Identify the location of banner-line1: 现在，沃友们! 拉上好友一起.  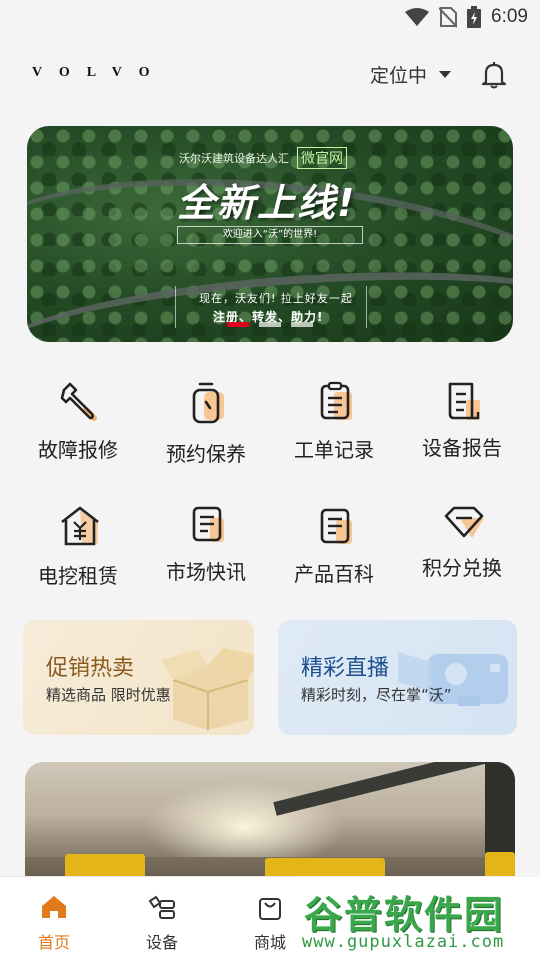
(276, 298).